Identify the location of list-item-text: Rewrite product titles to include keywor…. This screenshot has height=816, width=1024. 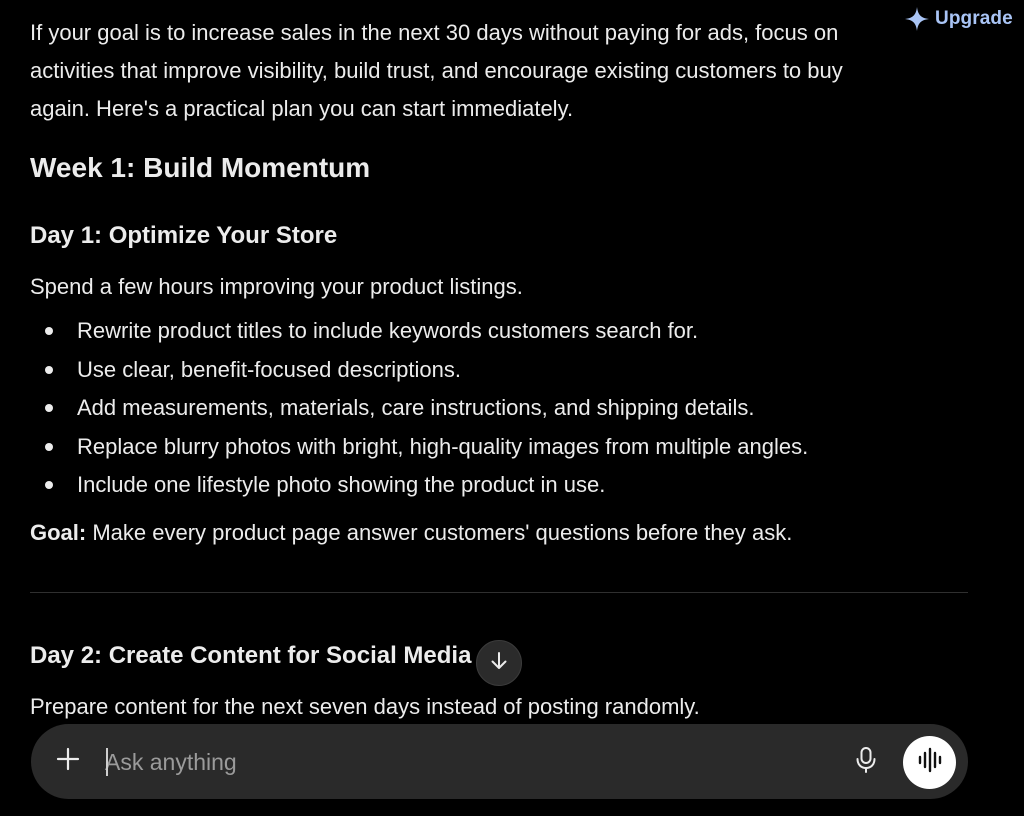
(388, 330).